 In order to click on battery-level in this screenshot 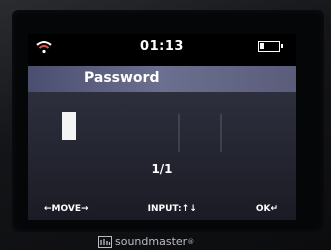, I will do `click(262, 46)`.